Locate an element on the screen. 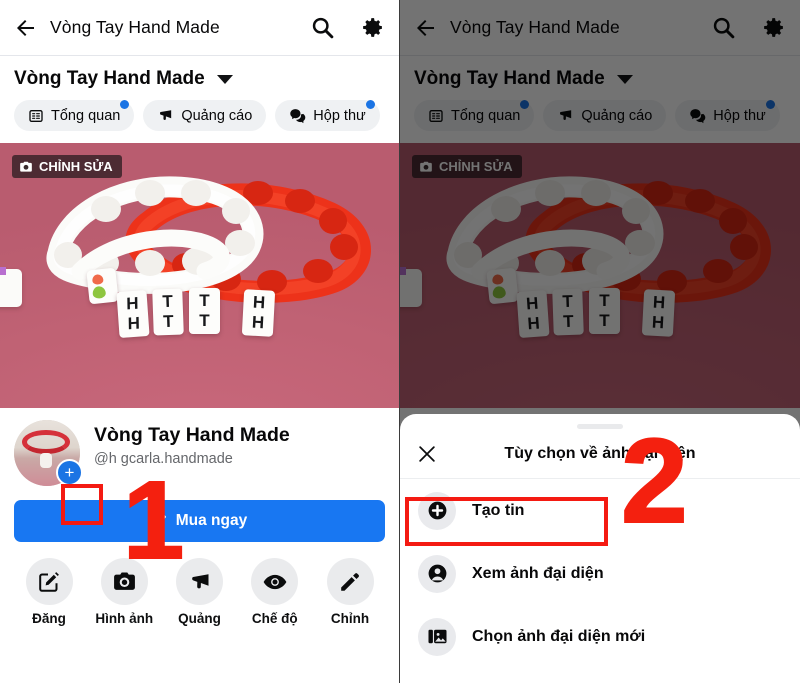  photo-stack-icon is located at coordinates (437, 636).